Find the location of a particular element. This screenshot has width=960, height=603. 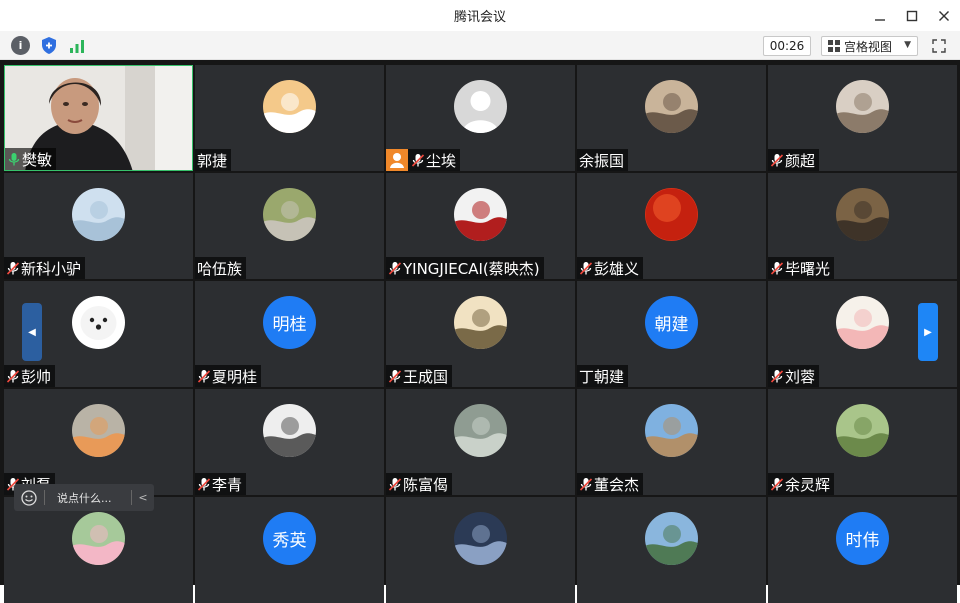

participant-tile: 刘磊 is located at coordinates (98, 442).